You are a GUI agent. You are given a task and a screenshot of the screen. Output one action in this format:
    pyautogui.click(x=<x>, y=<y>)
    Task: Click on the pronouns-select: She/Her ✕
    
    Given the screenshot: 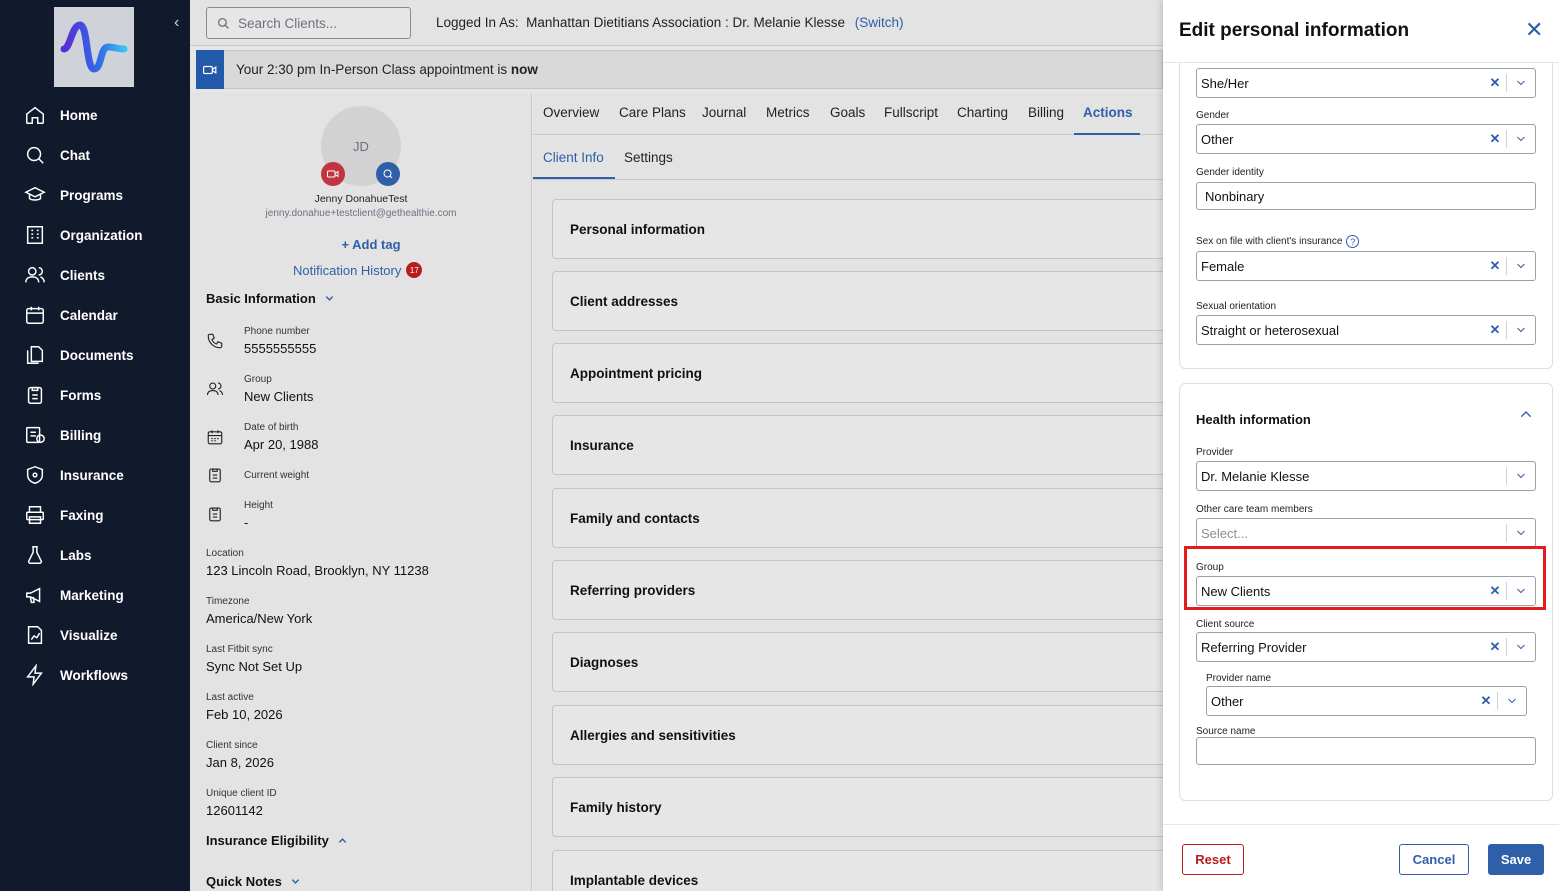 What is the action you would take?
    pyautogui.click(x=1366, y=83)
    